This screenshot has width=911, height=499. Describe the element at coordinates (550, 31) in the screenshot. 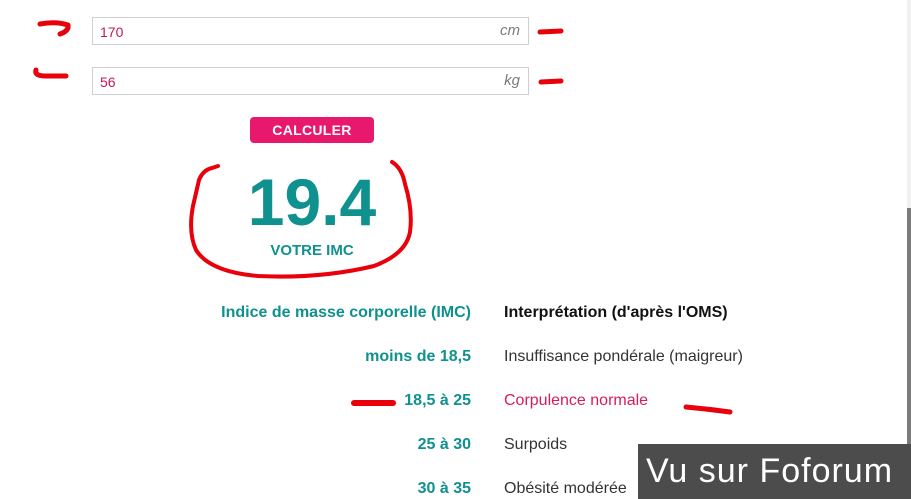

I see `annotation-mark-height-right` at that location.